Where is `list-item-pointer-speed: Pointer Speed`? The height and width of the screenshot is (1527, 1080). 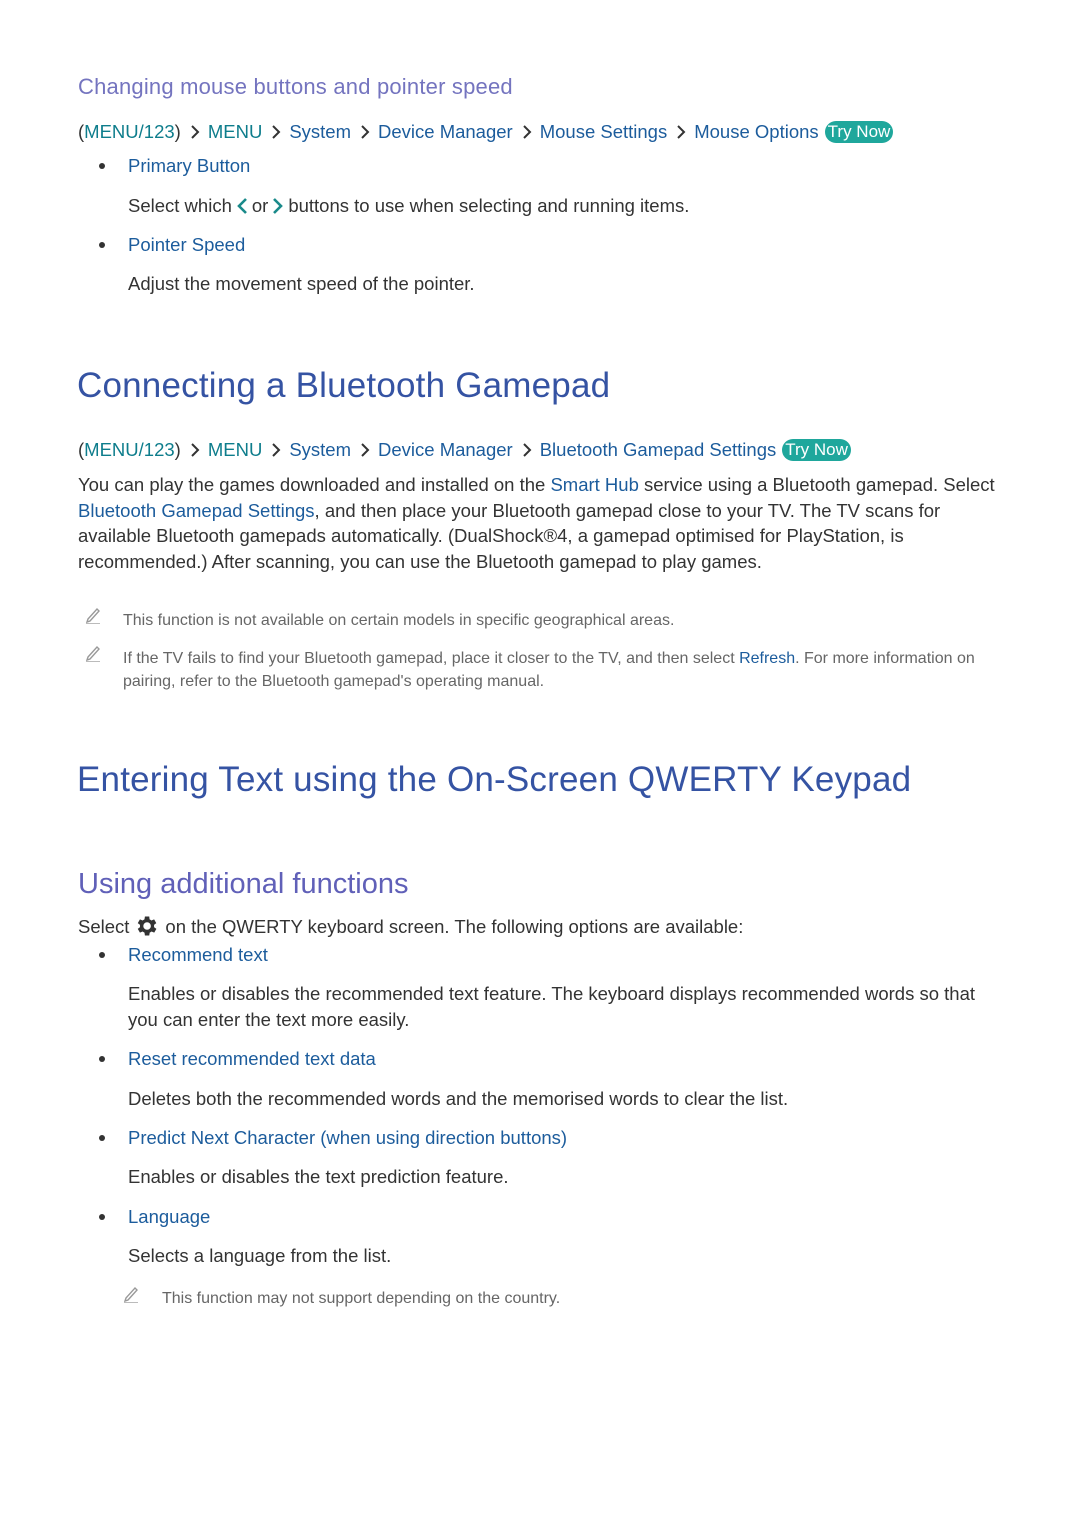 list-item-pointer-speed: Pointer Speed is located at coordinates (172, 245).